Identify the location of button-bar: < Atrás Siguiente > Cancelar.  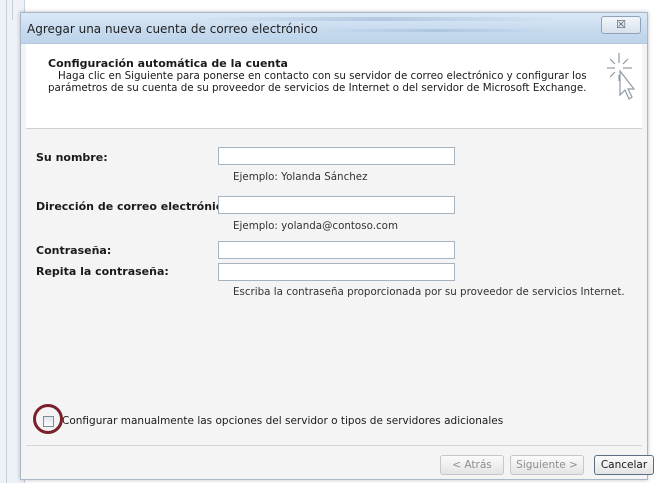
(340, 461).